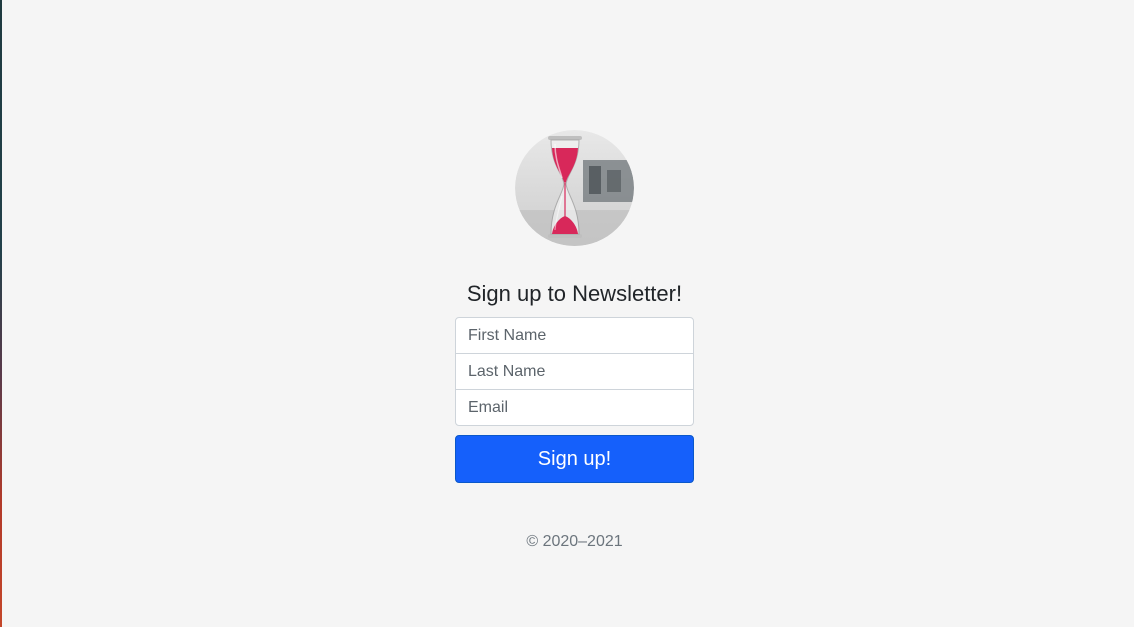  Describe the element at coordinates (574, 407) in the screenshot. I see `email-field` at that location.